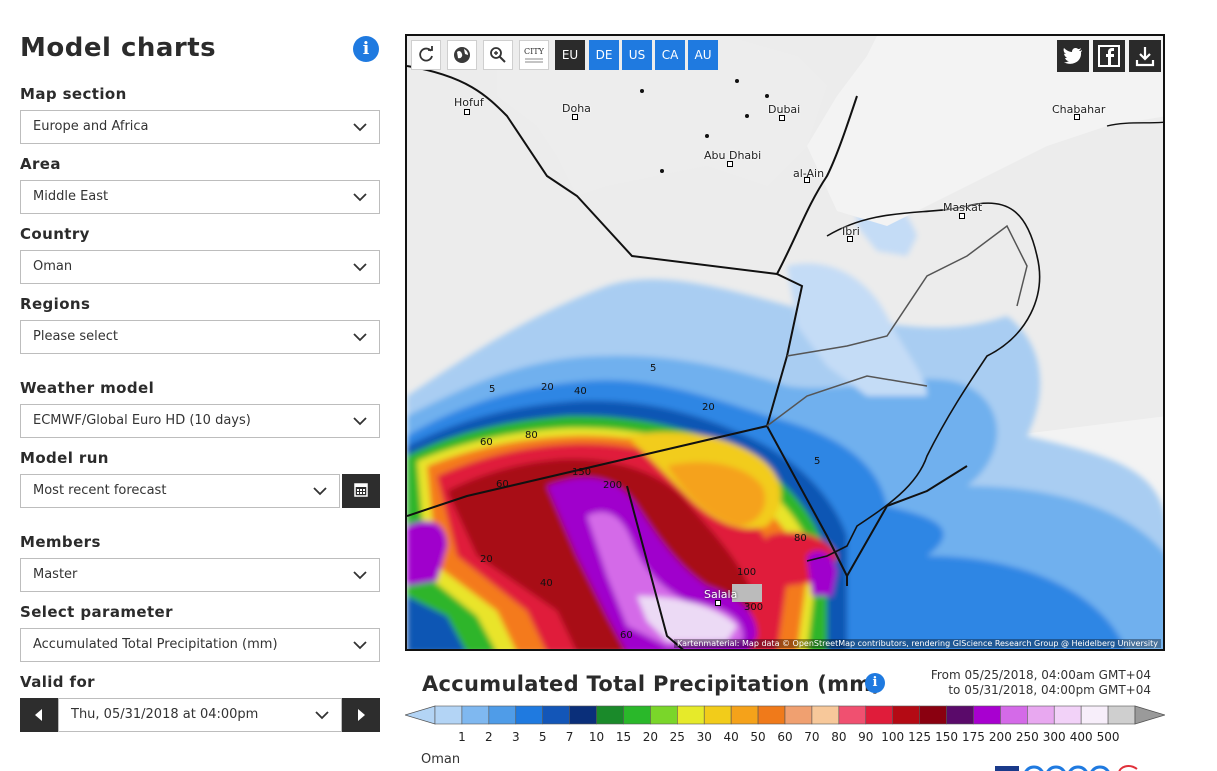 Image resolution: width=1217 pixels, height=771 pixels. I want to click on field-label: Model run, so click(64, 458).